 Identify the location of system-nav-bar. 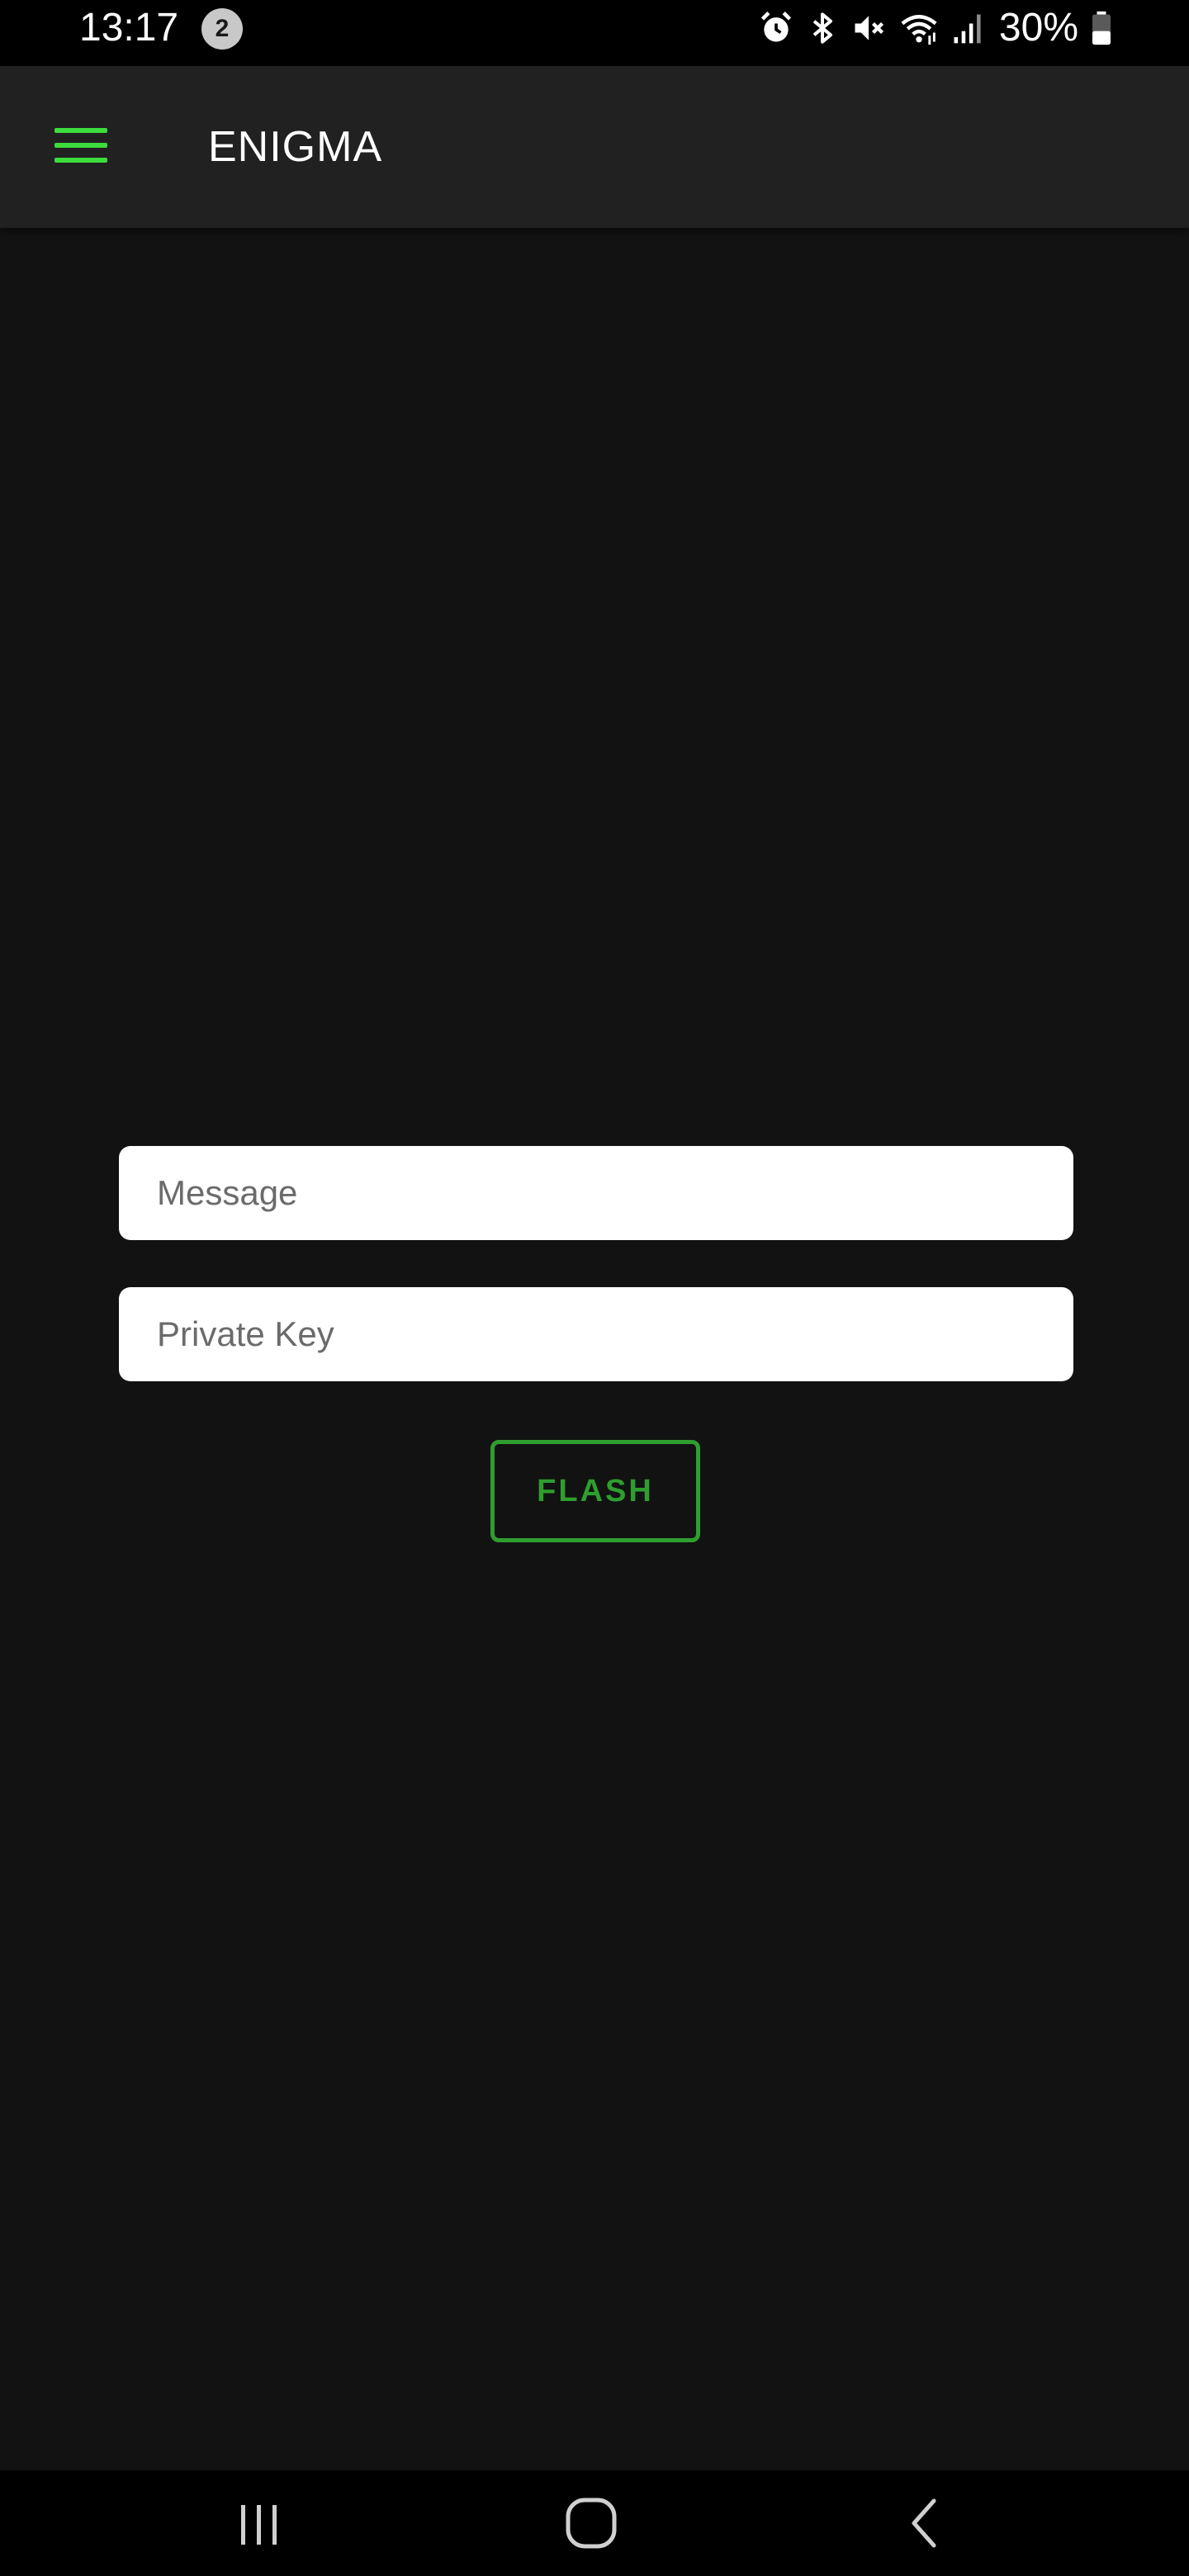
(594, 2523).